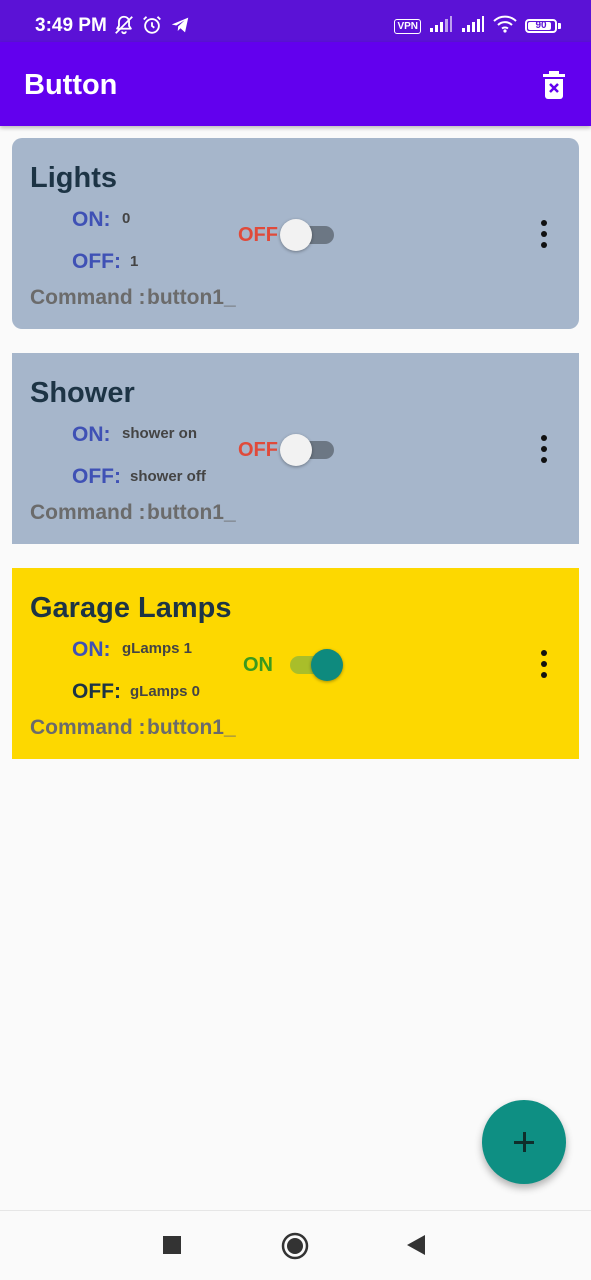  What do you see at coordinates (258, 665) in the screenshot?
I see `state-text: ON` at bounding box center [258, 665].